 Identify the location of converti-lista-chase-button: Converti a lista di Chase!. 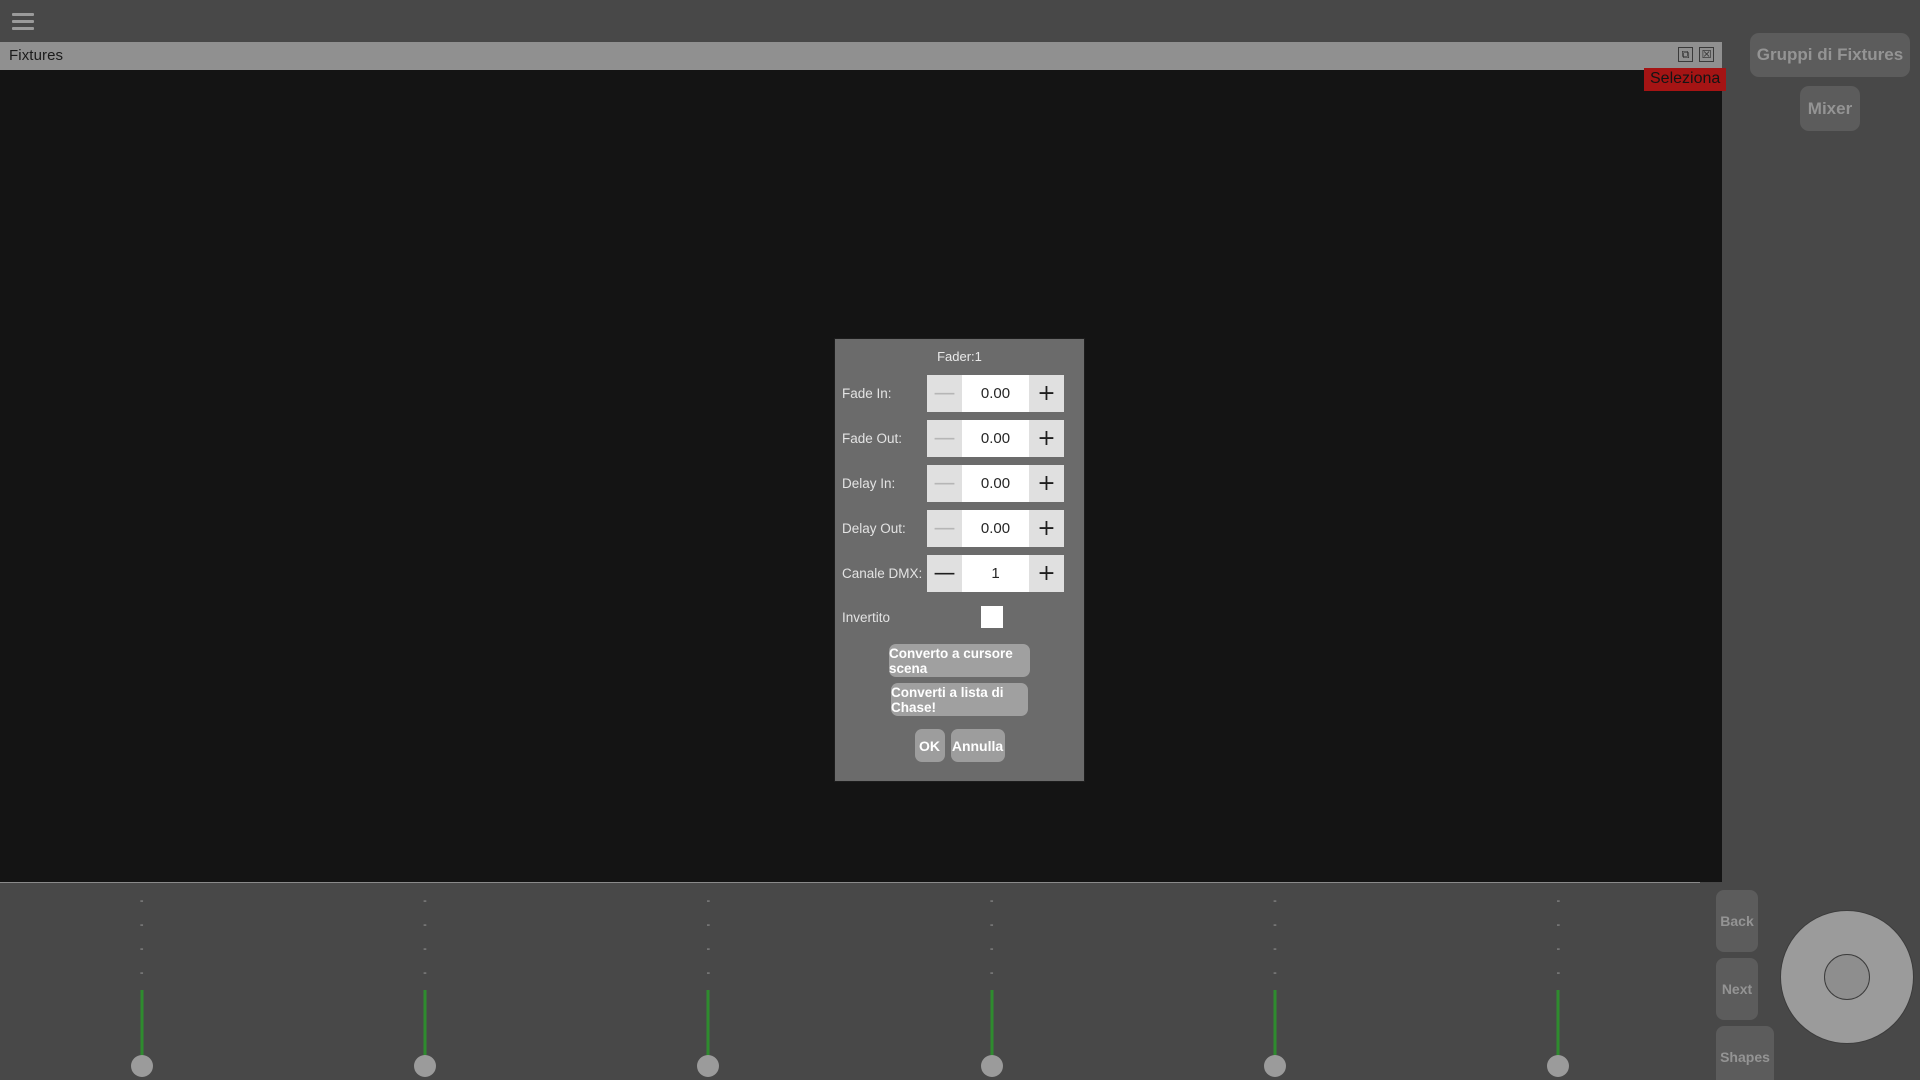
(959, 699).